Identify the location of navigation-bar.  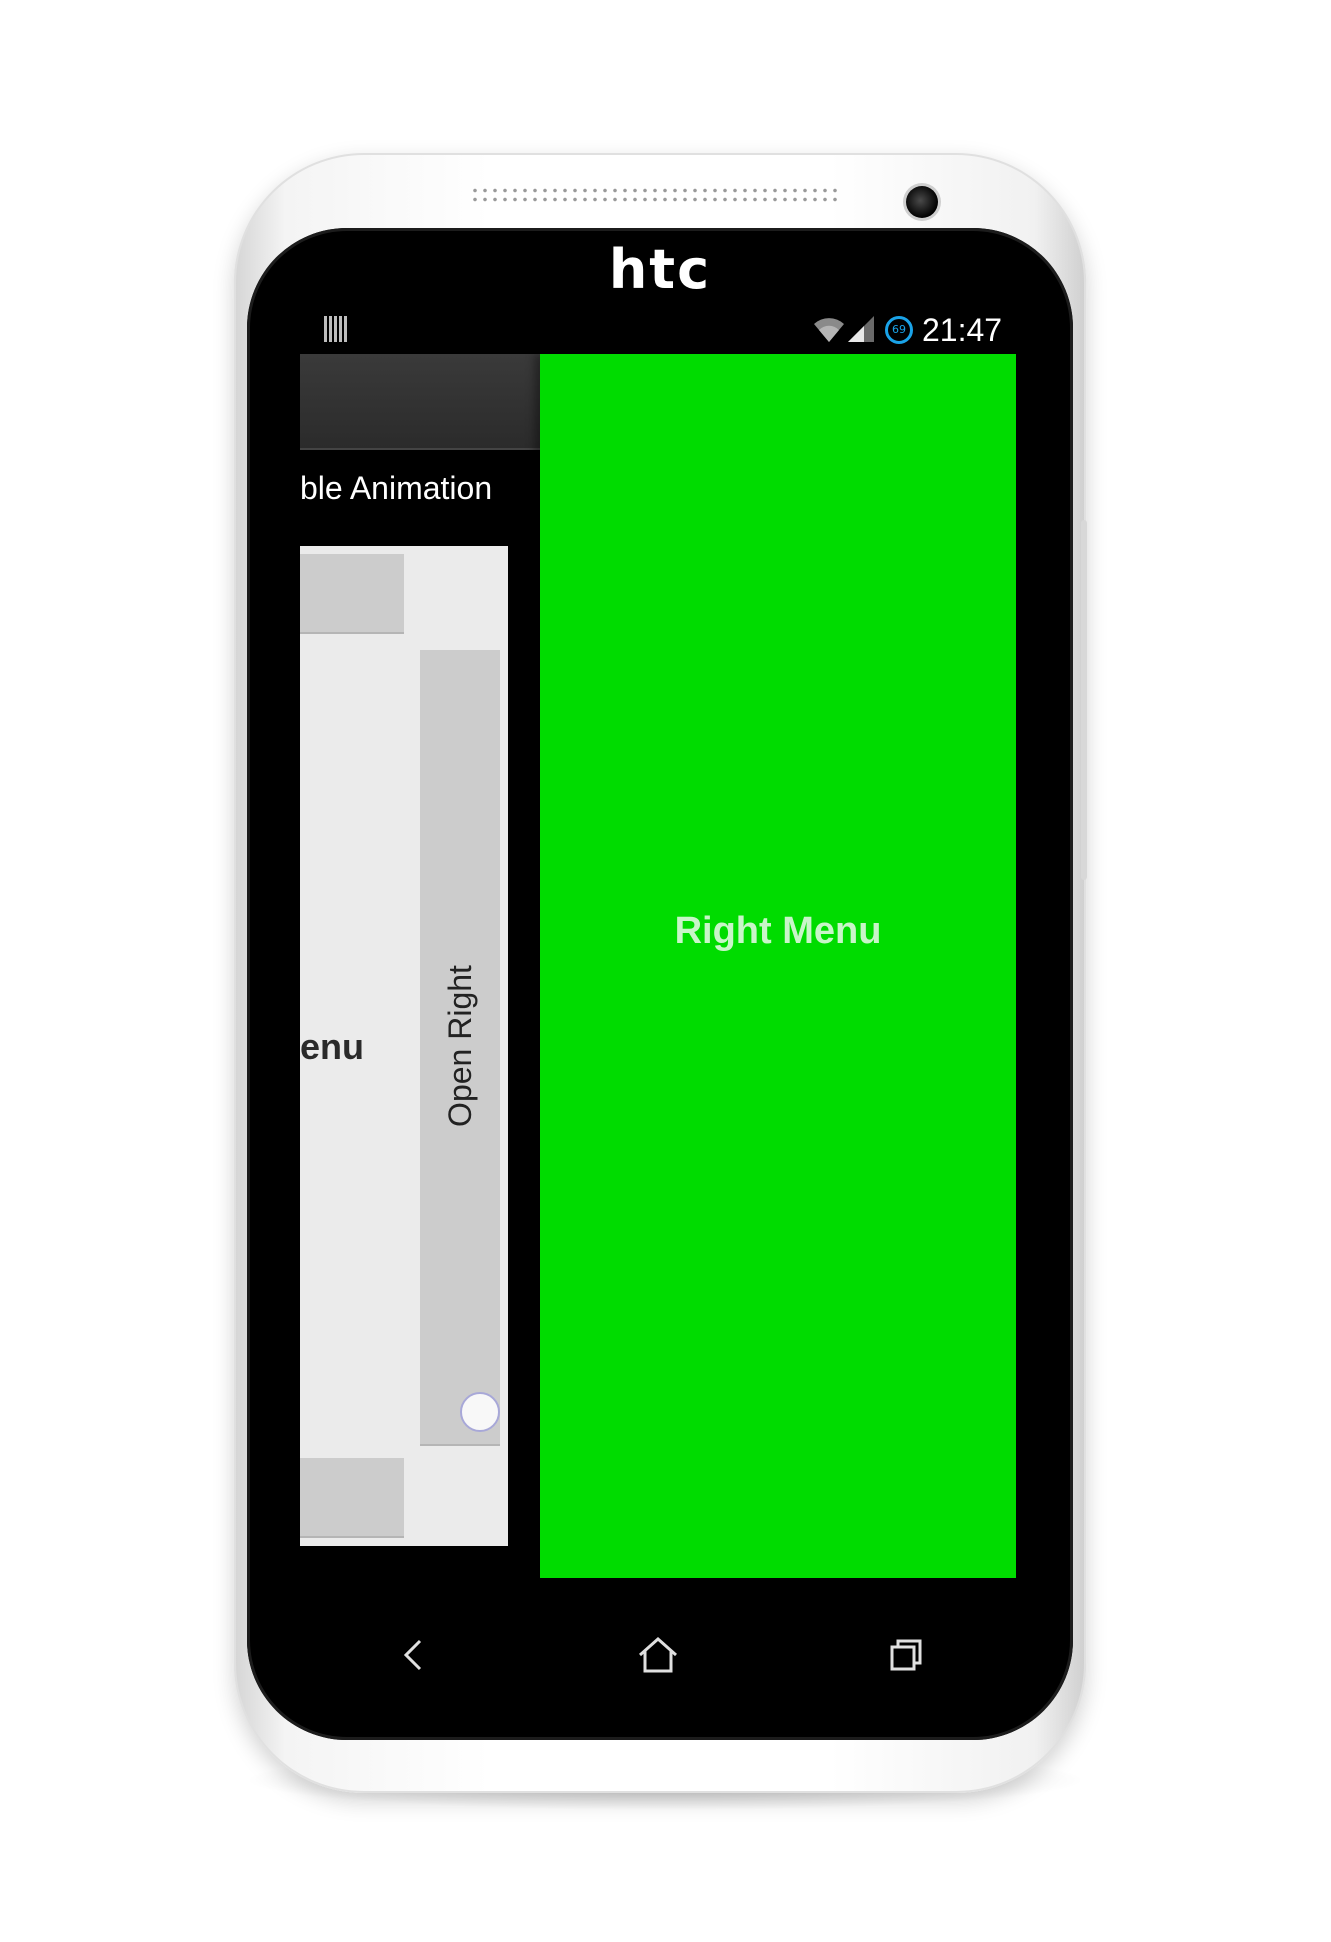
(658, 1655).